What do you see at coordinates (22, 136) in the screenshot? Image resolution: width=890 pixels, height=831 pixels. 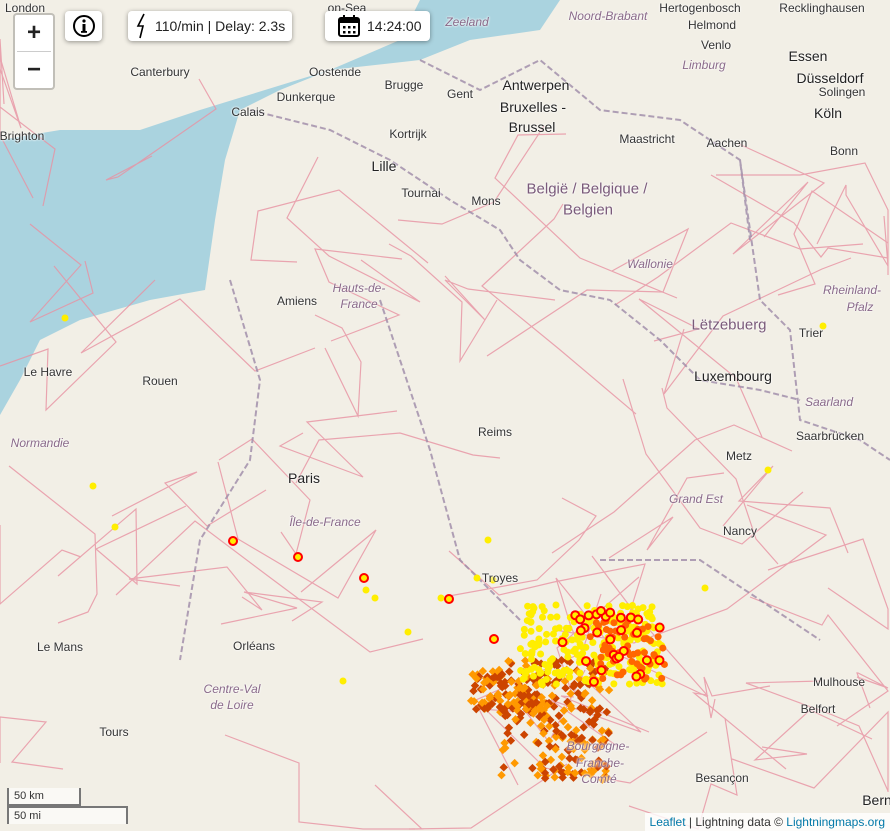 I see `place-label: Brighton` at bounding box center [22, 136].